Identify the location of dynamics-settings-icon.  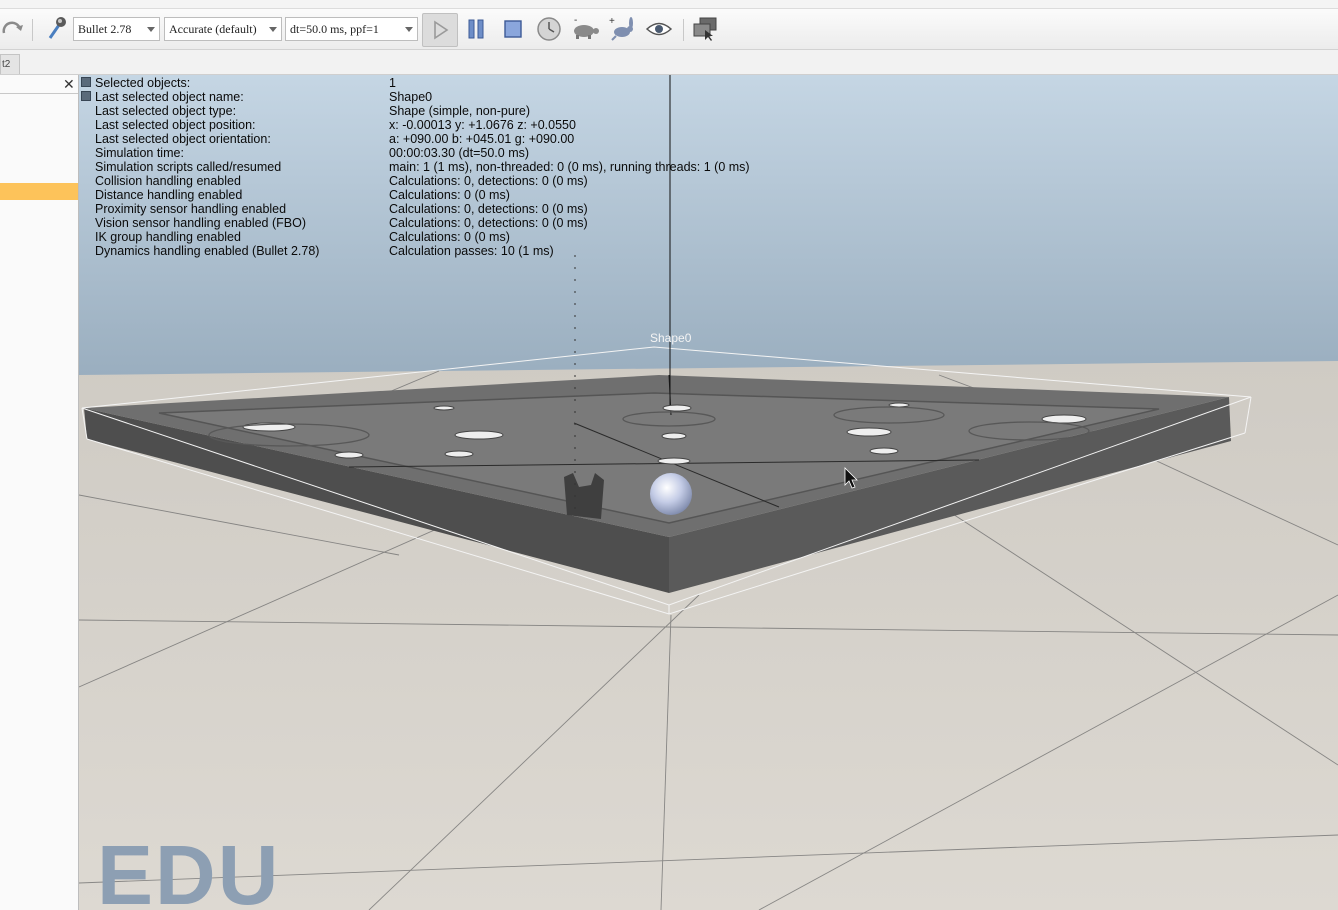
(56, 29).